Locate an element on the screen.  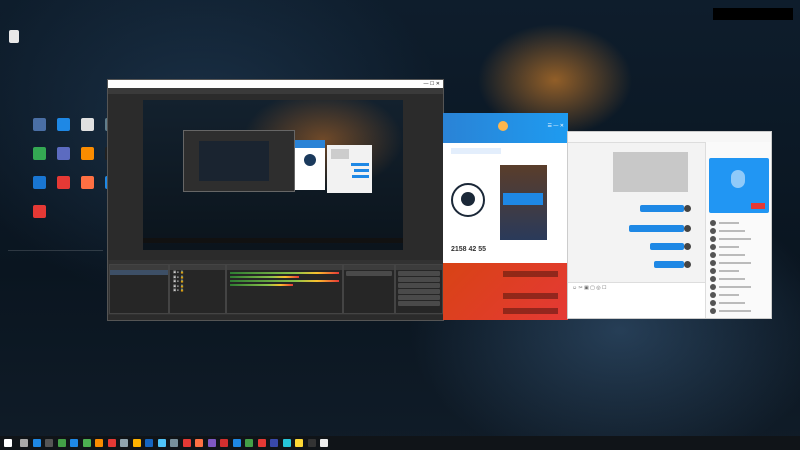
steam-window: ☰ — ✕ 2158 42 55 is located at coordinates (505, 216).